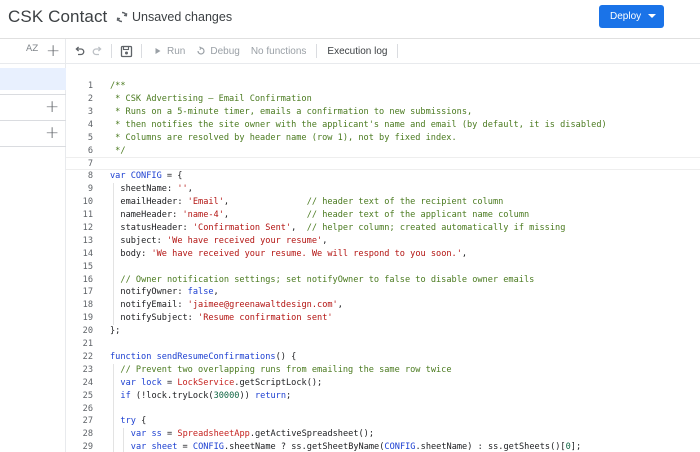 The width and height of the screenshot is (700, 452). What do you see at coordinates (79, 51) in the screenshot?
I see `undo-icon` at bounding box center [79, 51].